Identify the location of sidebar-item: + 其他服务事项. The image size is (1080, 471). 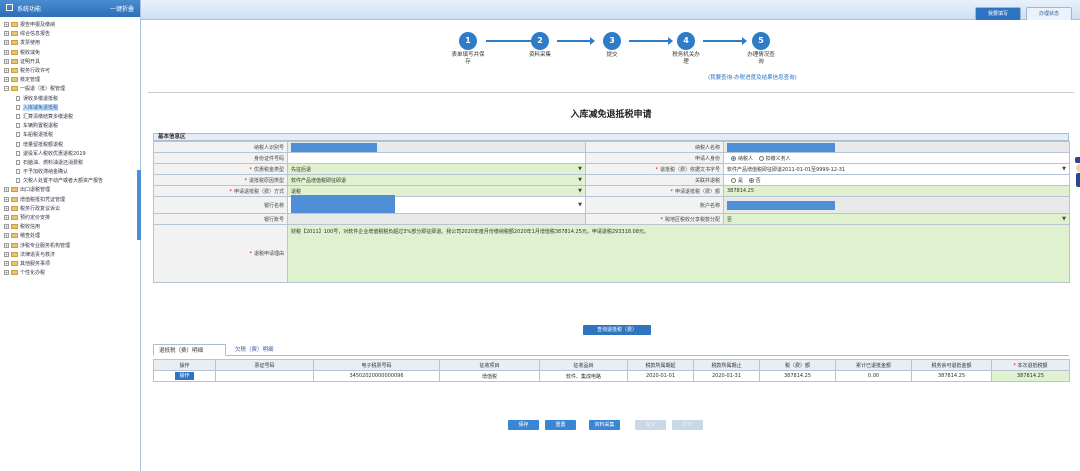
(70, 263).